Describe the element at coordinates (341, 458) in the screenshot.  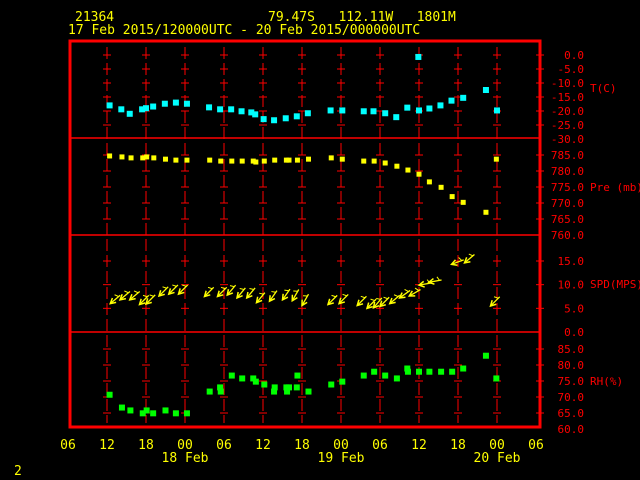
I see `x-day-label: 19 Feb` at that location.